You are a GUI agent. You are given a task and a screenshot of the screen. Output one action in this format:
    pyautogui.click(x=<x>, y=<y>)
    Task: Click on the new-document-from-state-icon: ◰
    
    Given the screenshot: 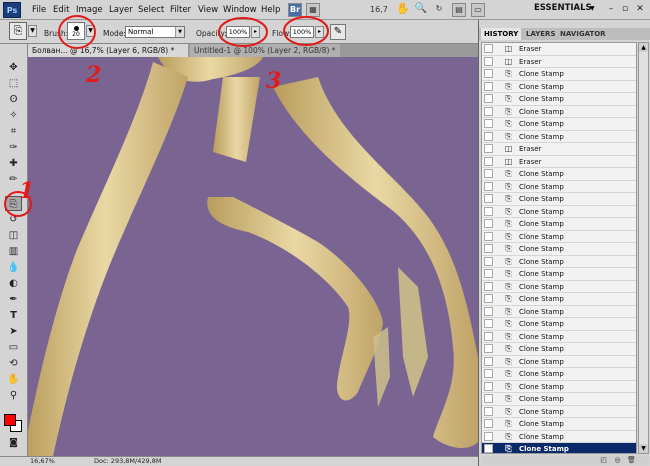 What is the action you would take?
    pyautogui.click(x=603, y=460)
    